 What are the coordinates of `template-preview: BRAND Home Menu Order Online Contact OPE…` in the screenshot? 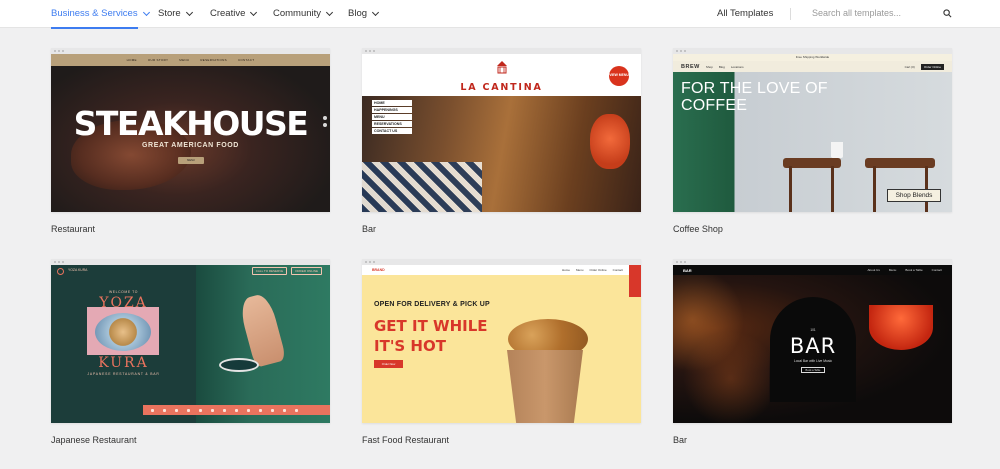 It's located at (501, 344).